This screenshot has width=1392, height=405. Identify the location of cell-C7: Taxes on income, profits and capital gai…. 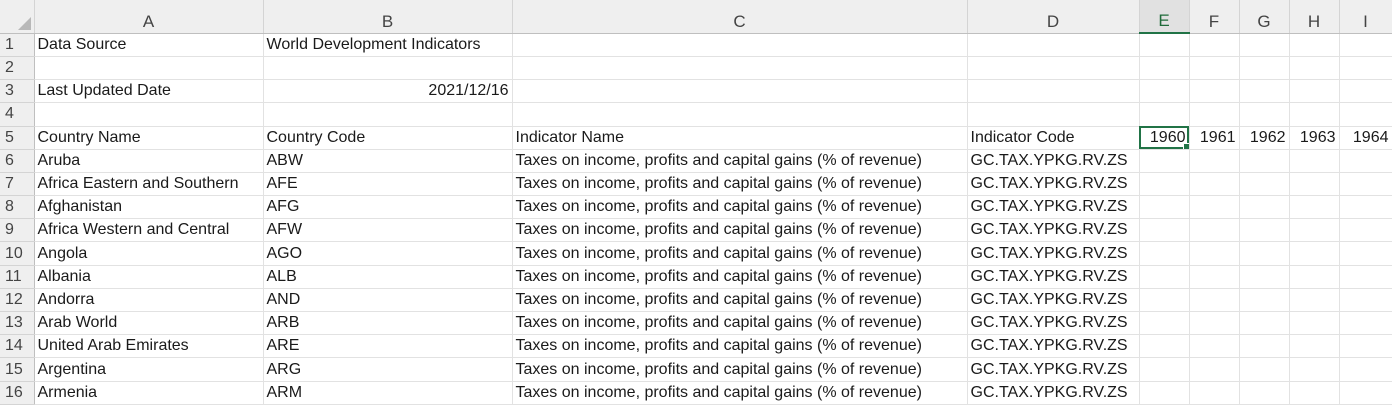
(740, 184).